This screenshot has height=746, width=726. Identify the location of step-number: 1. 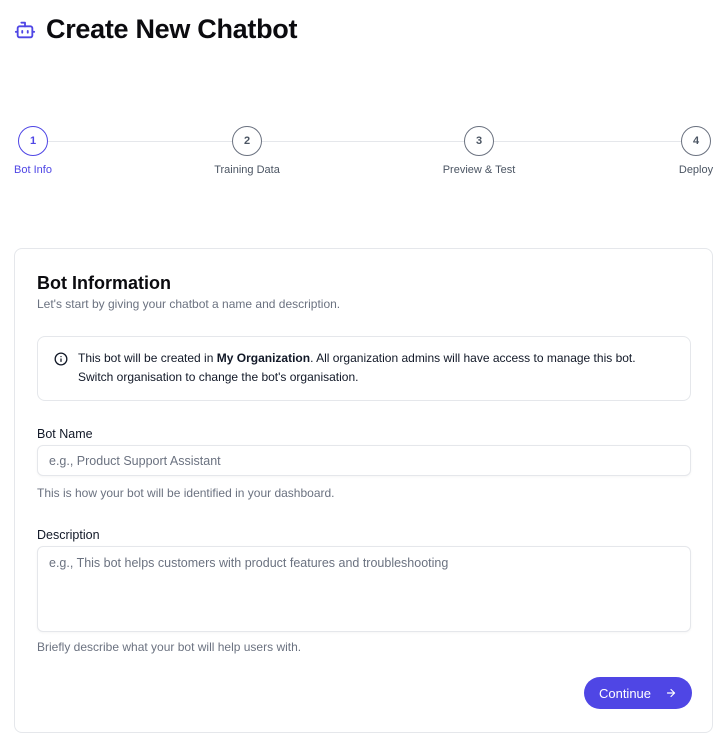
(33, 141).